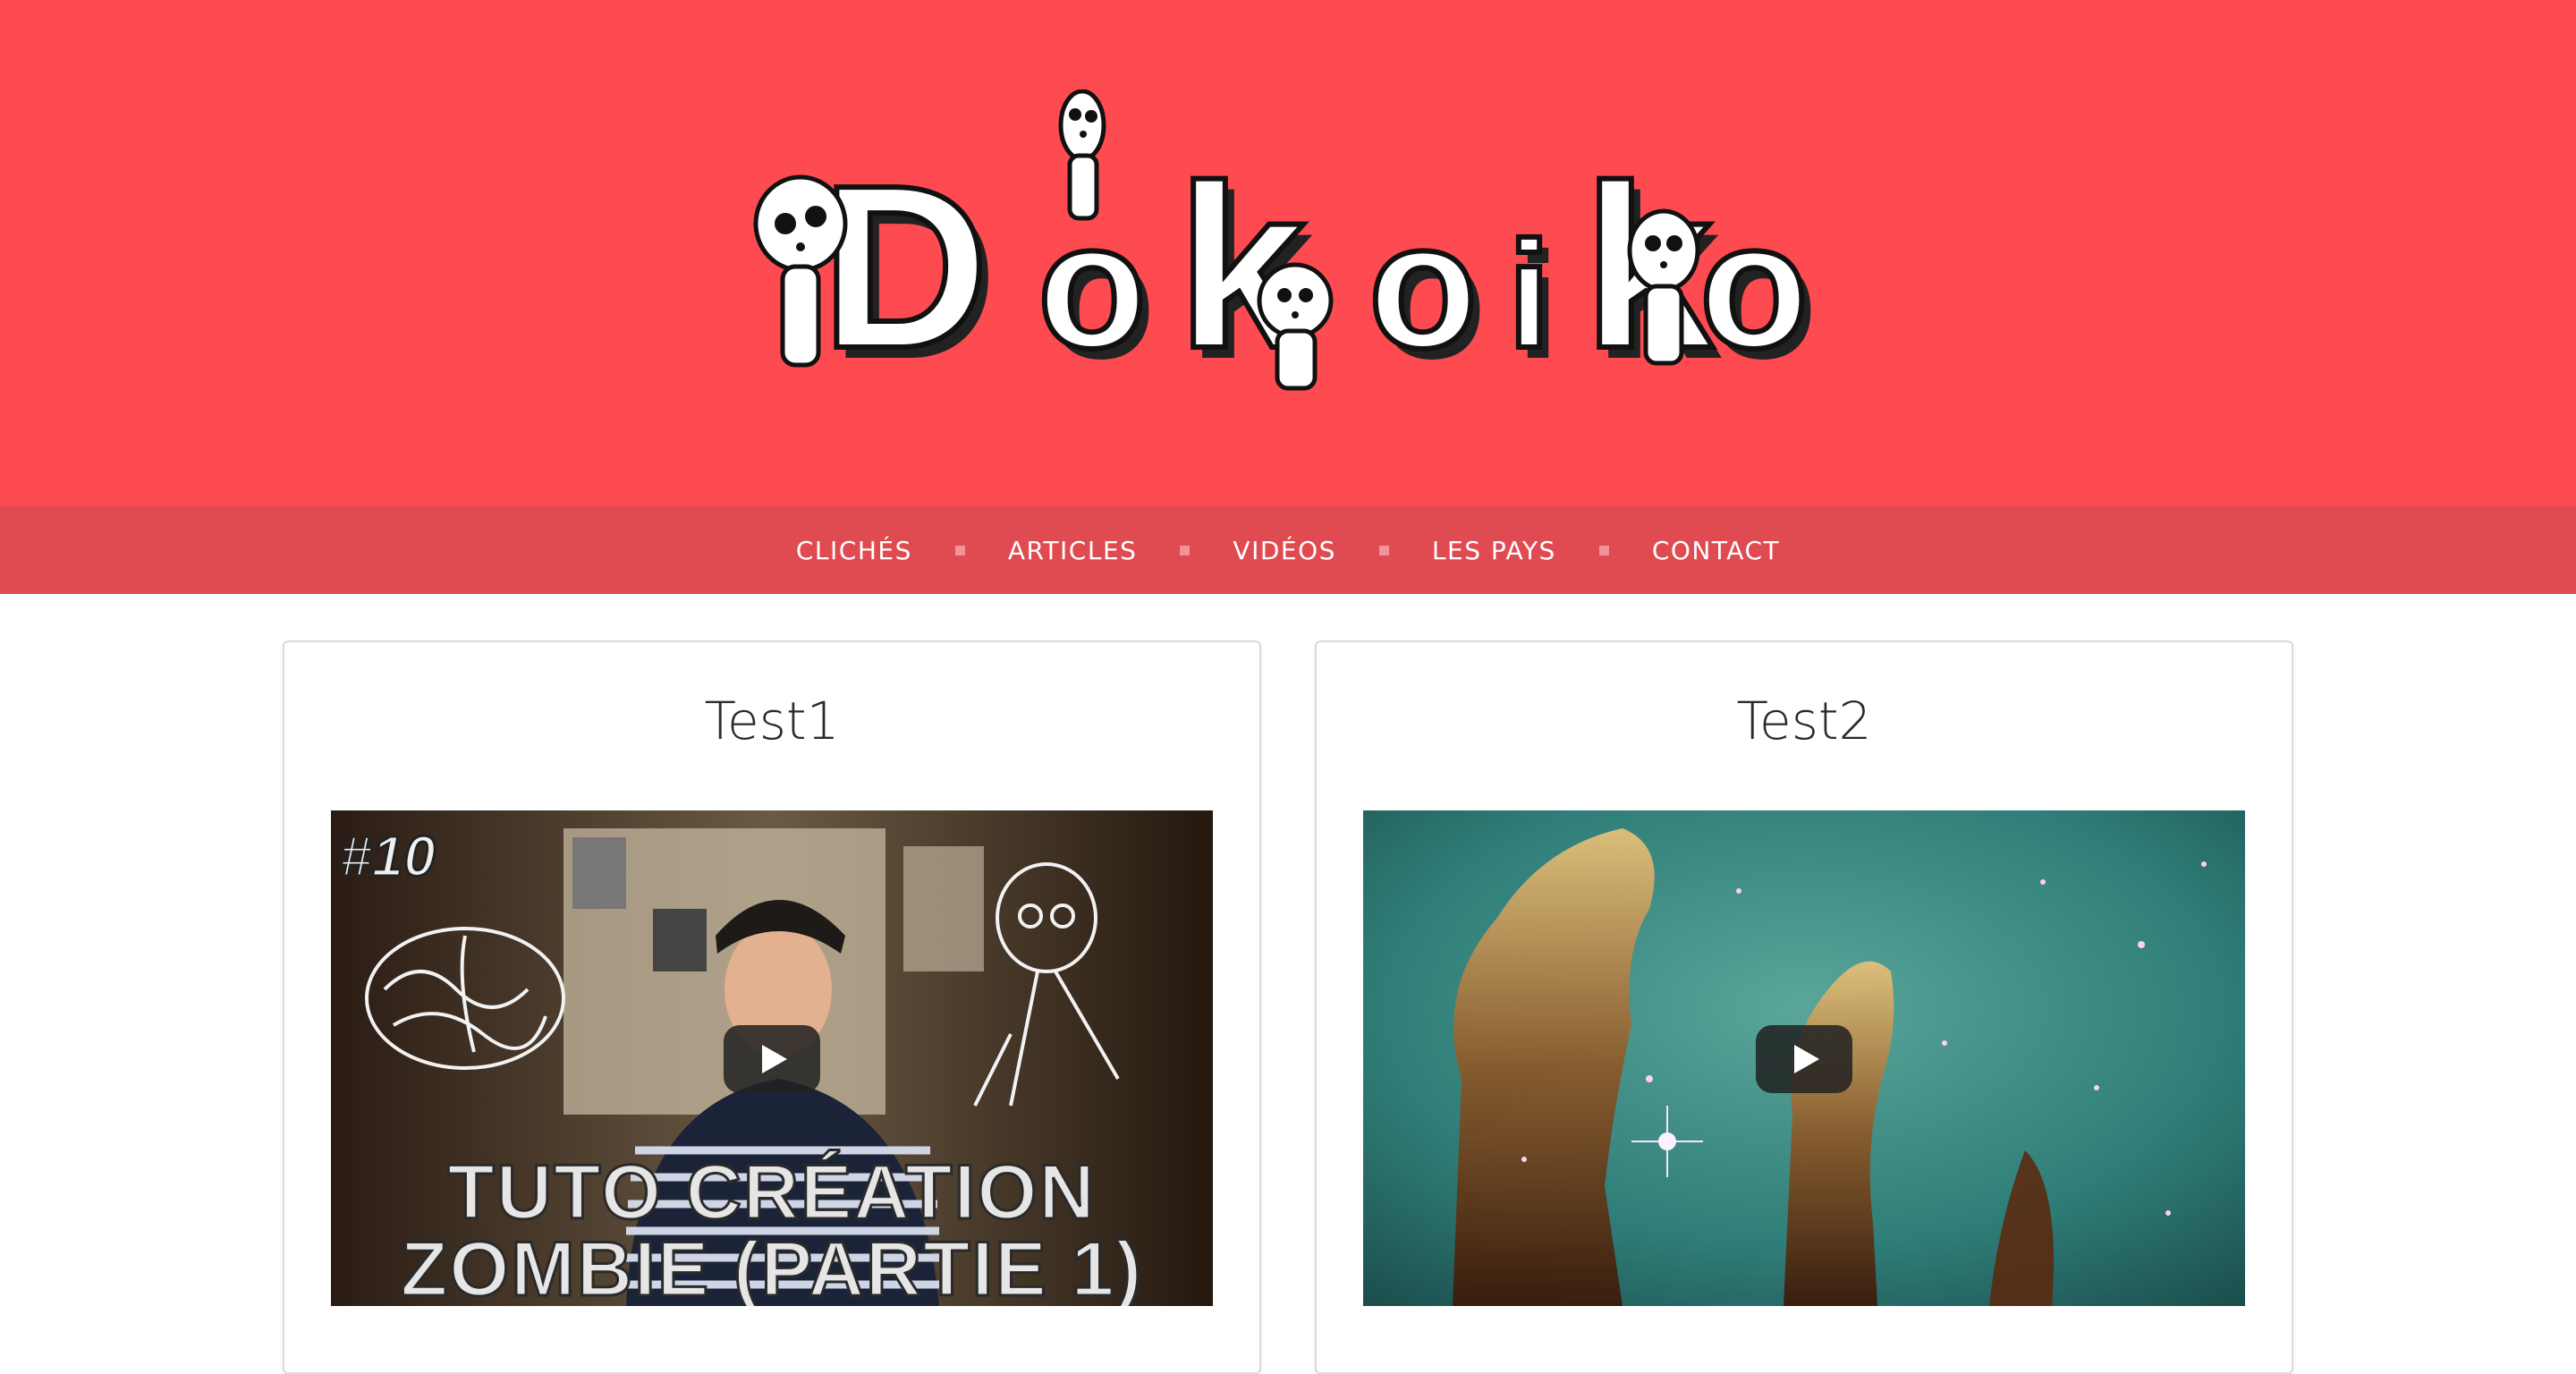 This screenshot has height=1374, width=2576. Describe the element at coordinates (1494, 550) in the screenshot. I see `nav-item-les-pays: LES PAYS` at that location.